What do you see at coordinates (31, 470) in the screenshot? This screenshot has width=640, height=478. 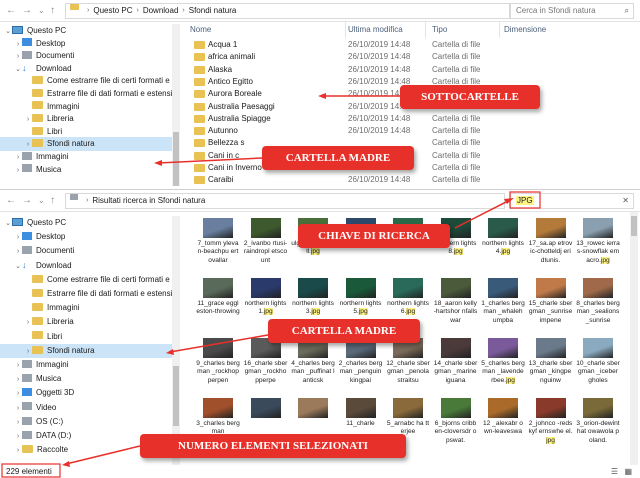 I see `status-highlight-box` at bounding box center [31, 470].